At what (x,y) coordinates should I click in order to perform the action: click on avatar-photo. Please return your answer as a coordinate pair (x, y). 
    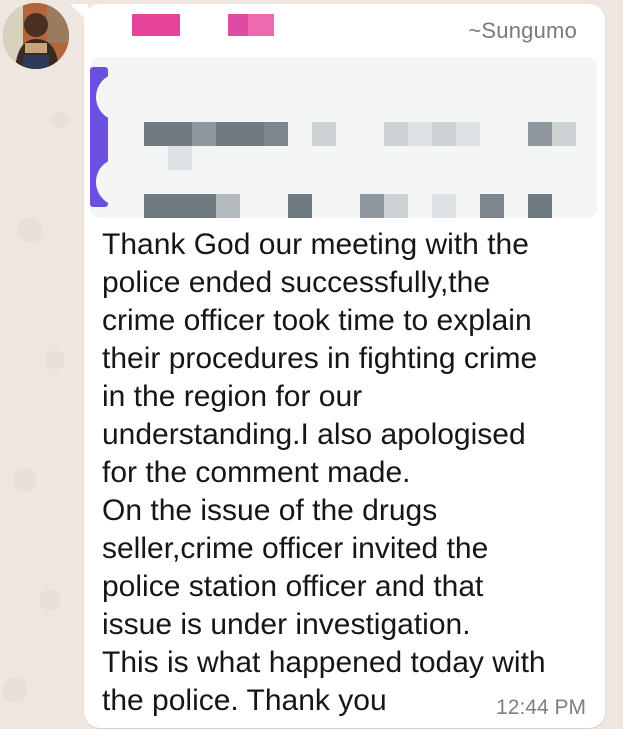
    Looking at the image, I should click on (36, 36).